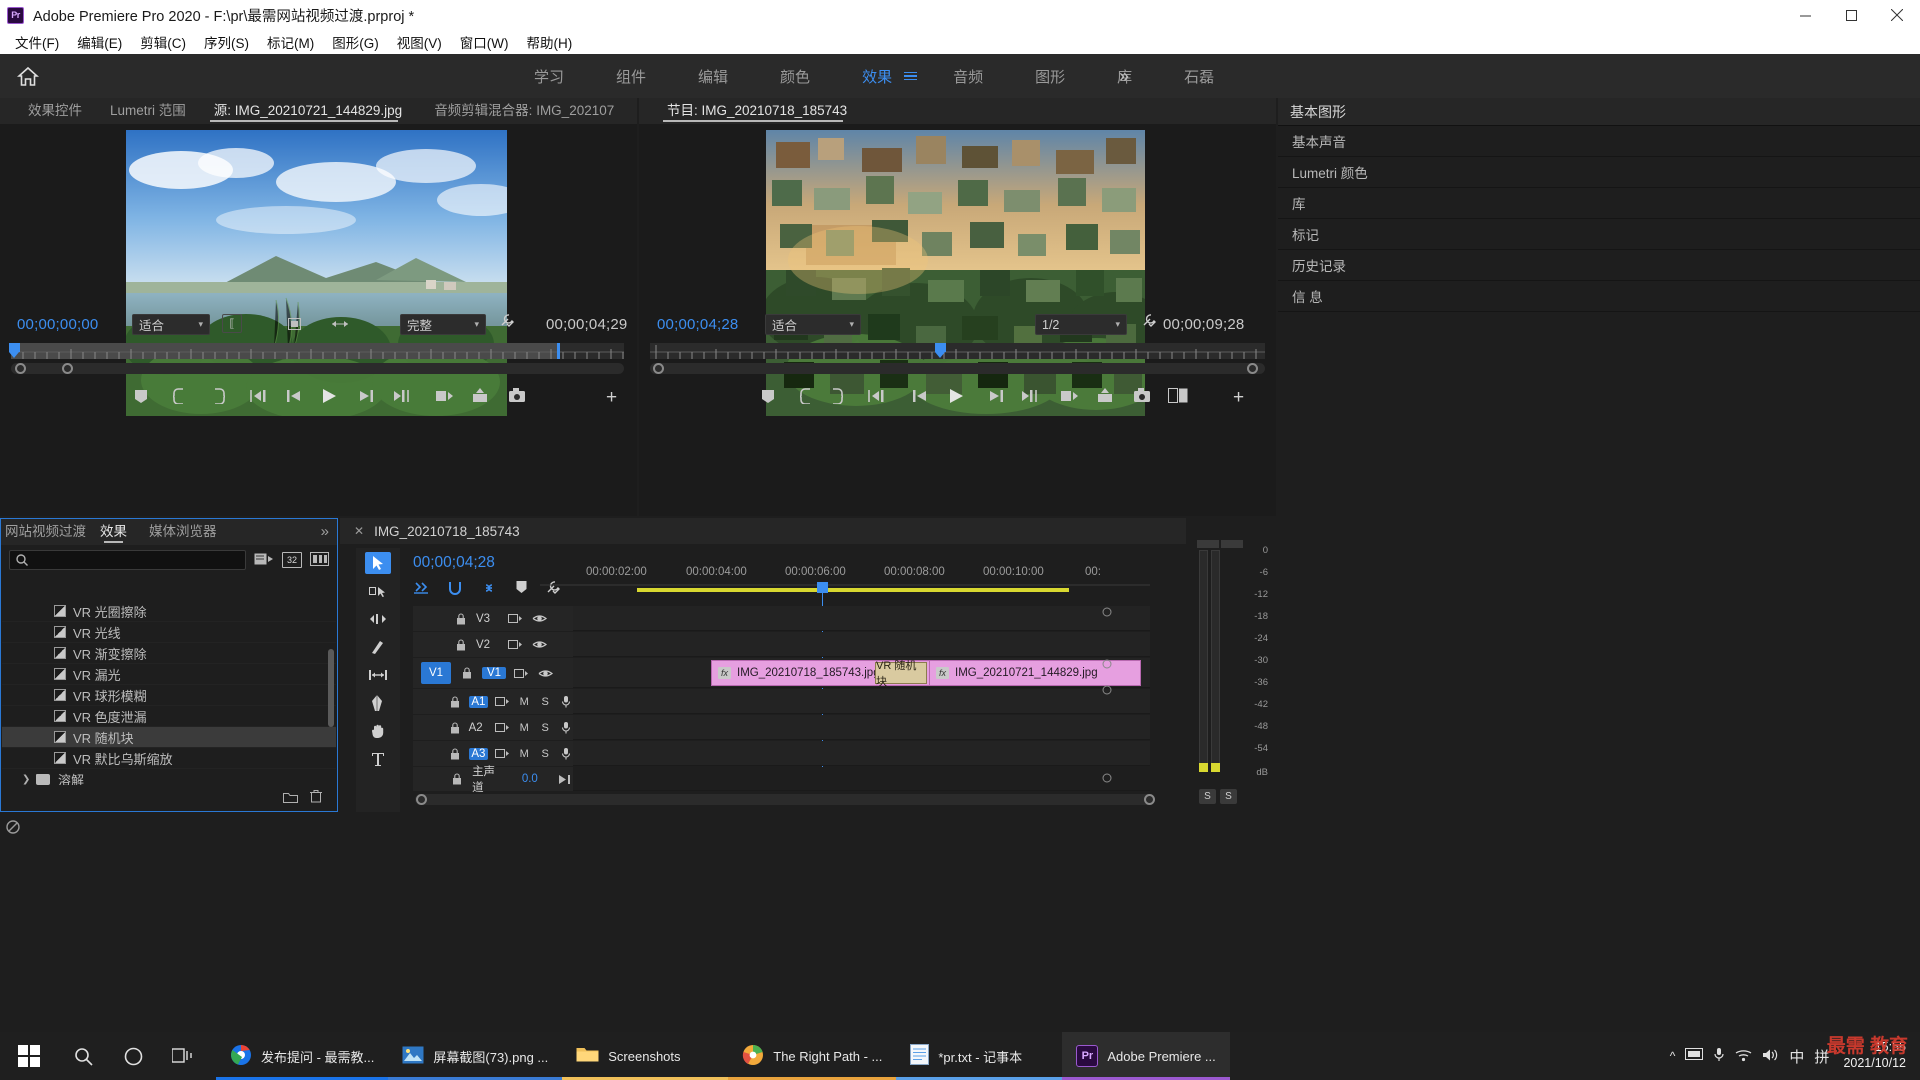 The height and width of the screenshot is (1080, 1920). I want to click on source-go-to-in-icon, so click(259, 396).